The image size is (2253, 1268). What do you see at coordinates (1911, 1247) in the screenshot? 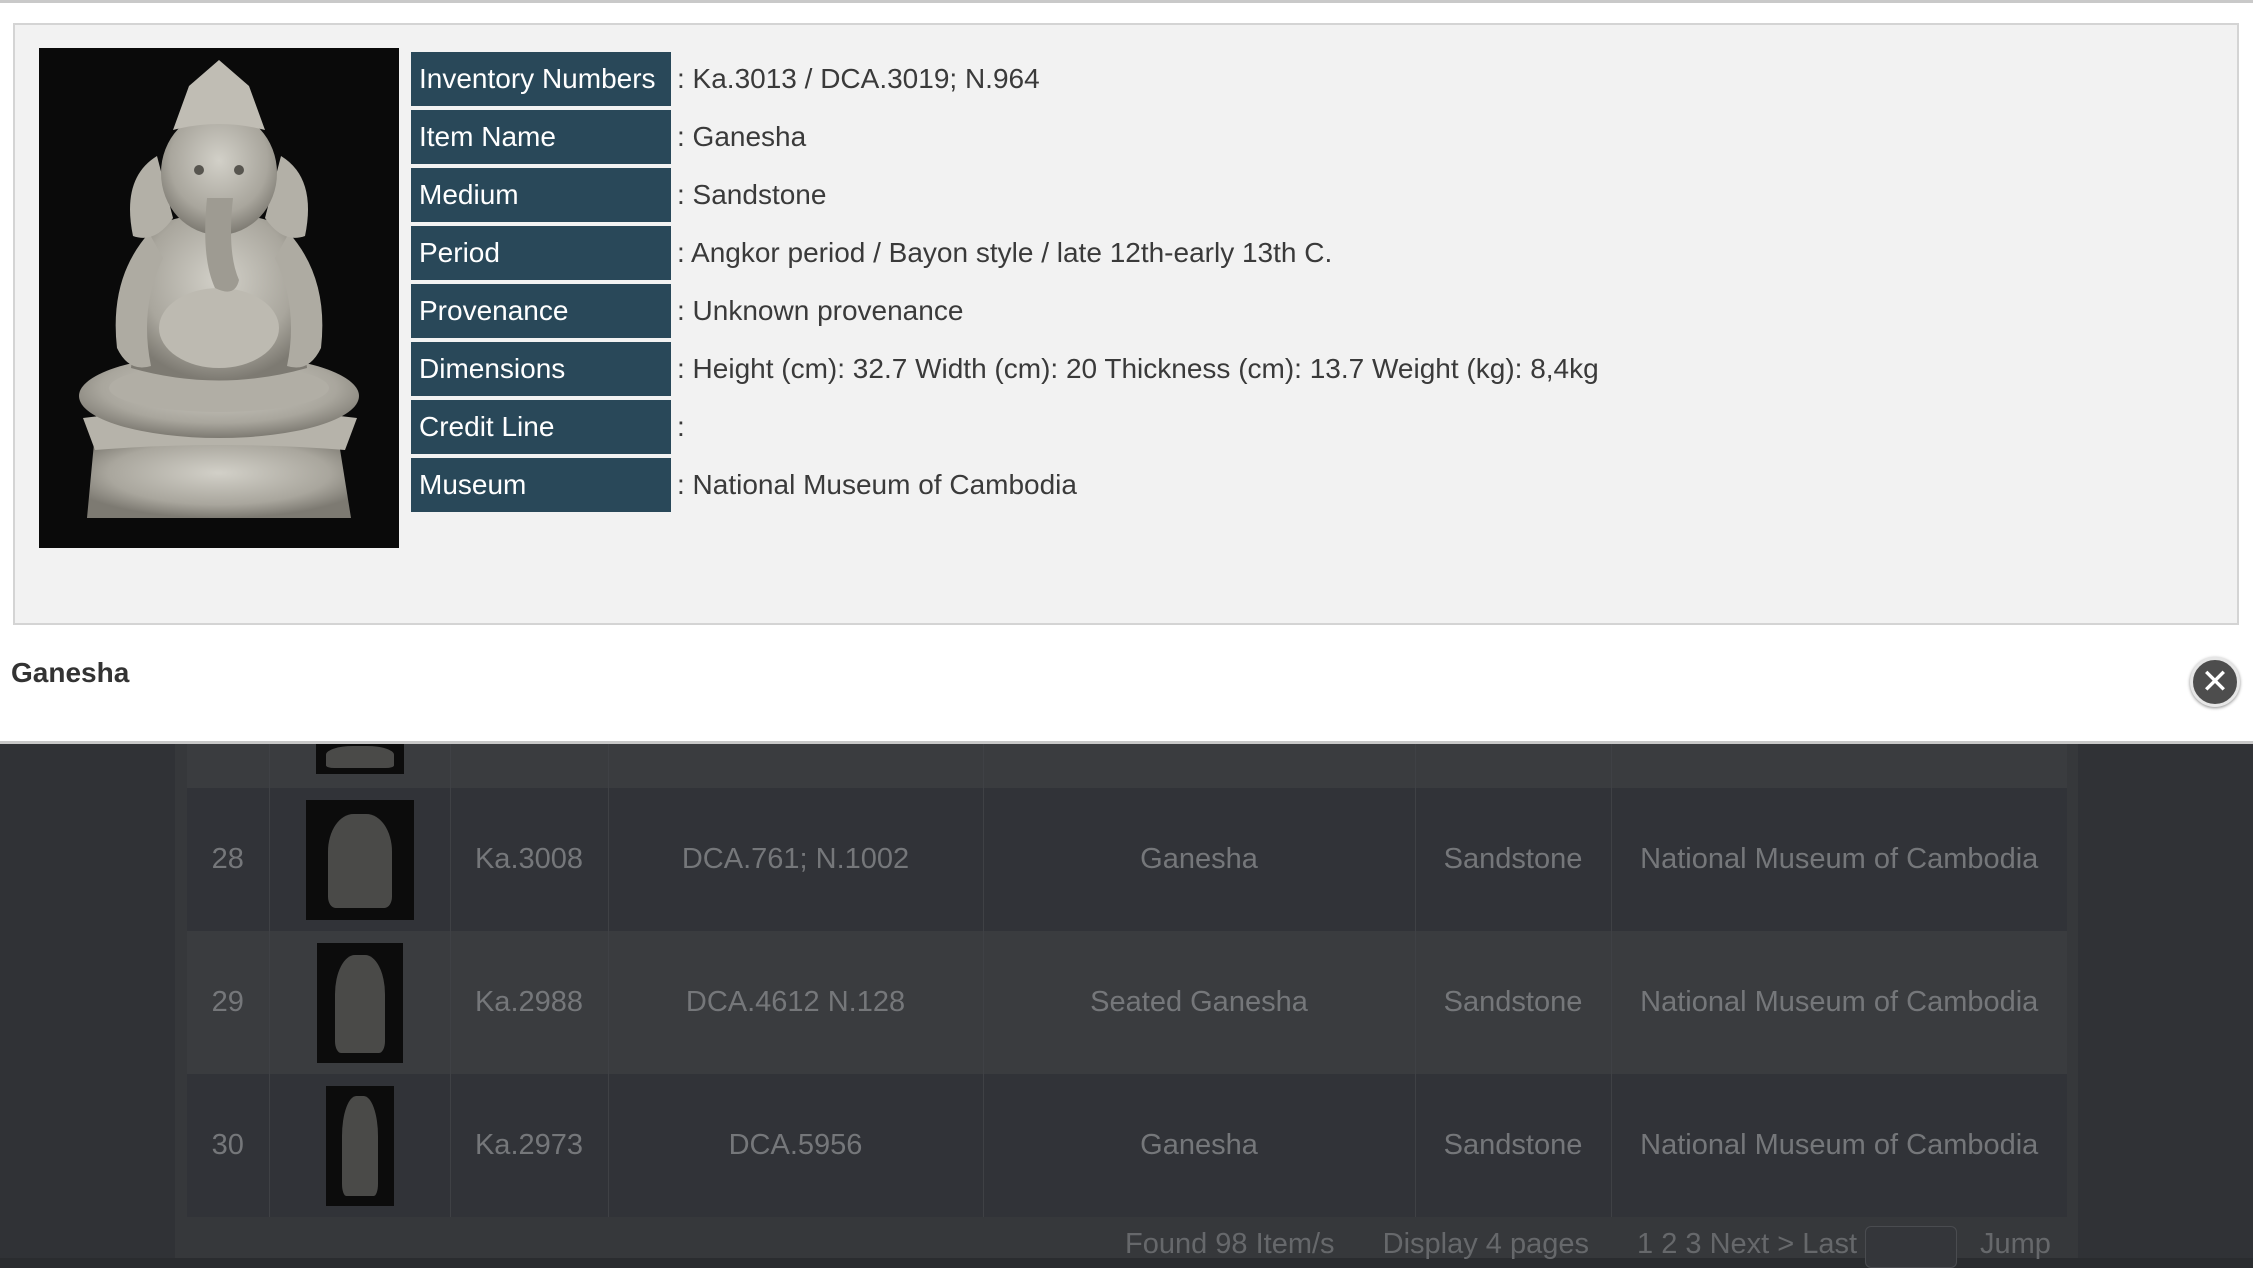
I see `jump-input` at bounding box center [1911, 1247].